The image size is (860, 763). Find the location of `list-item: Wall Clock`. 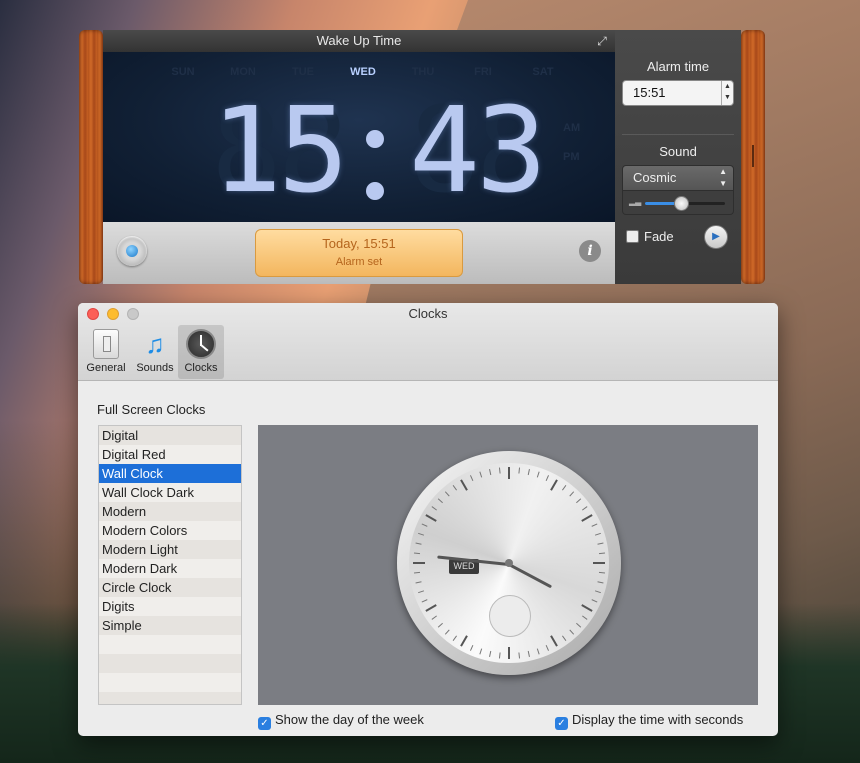

list-item: Wall Clock is located at coordinates (170, 473).